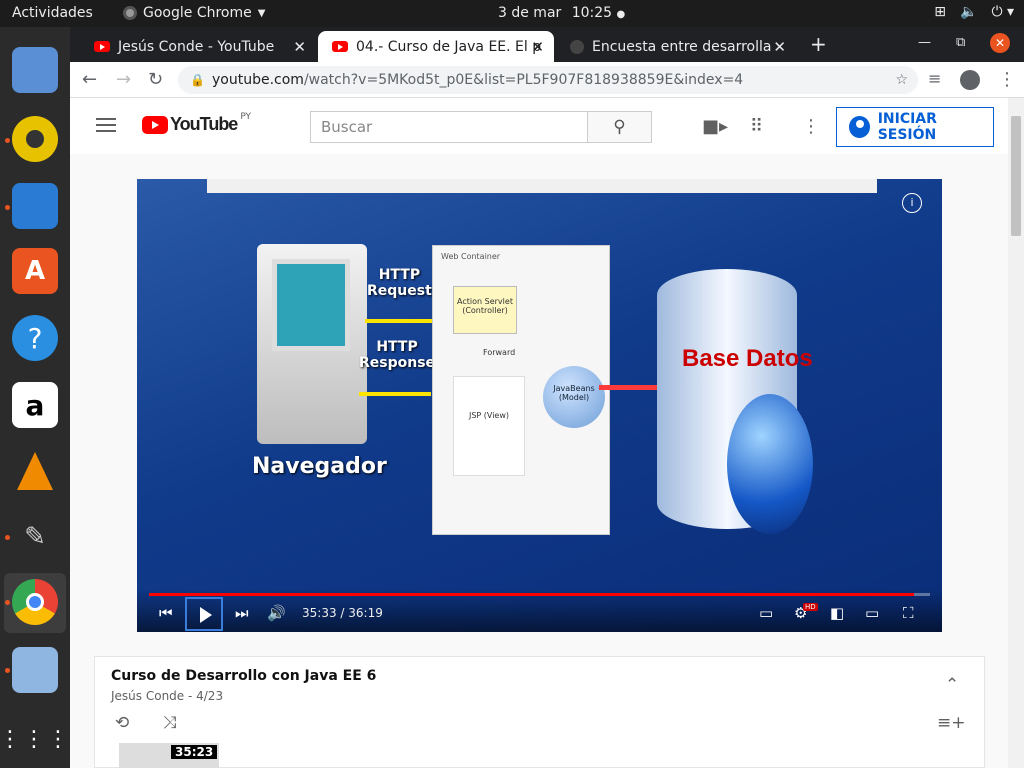 The image size is (1024, 768). Describe the element at coordinates (35, 405) in the screenshot. I see `amazon-icon: a` at that location.